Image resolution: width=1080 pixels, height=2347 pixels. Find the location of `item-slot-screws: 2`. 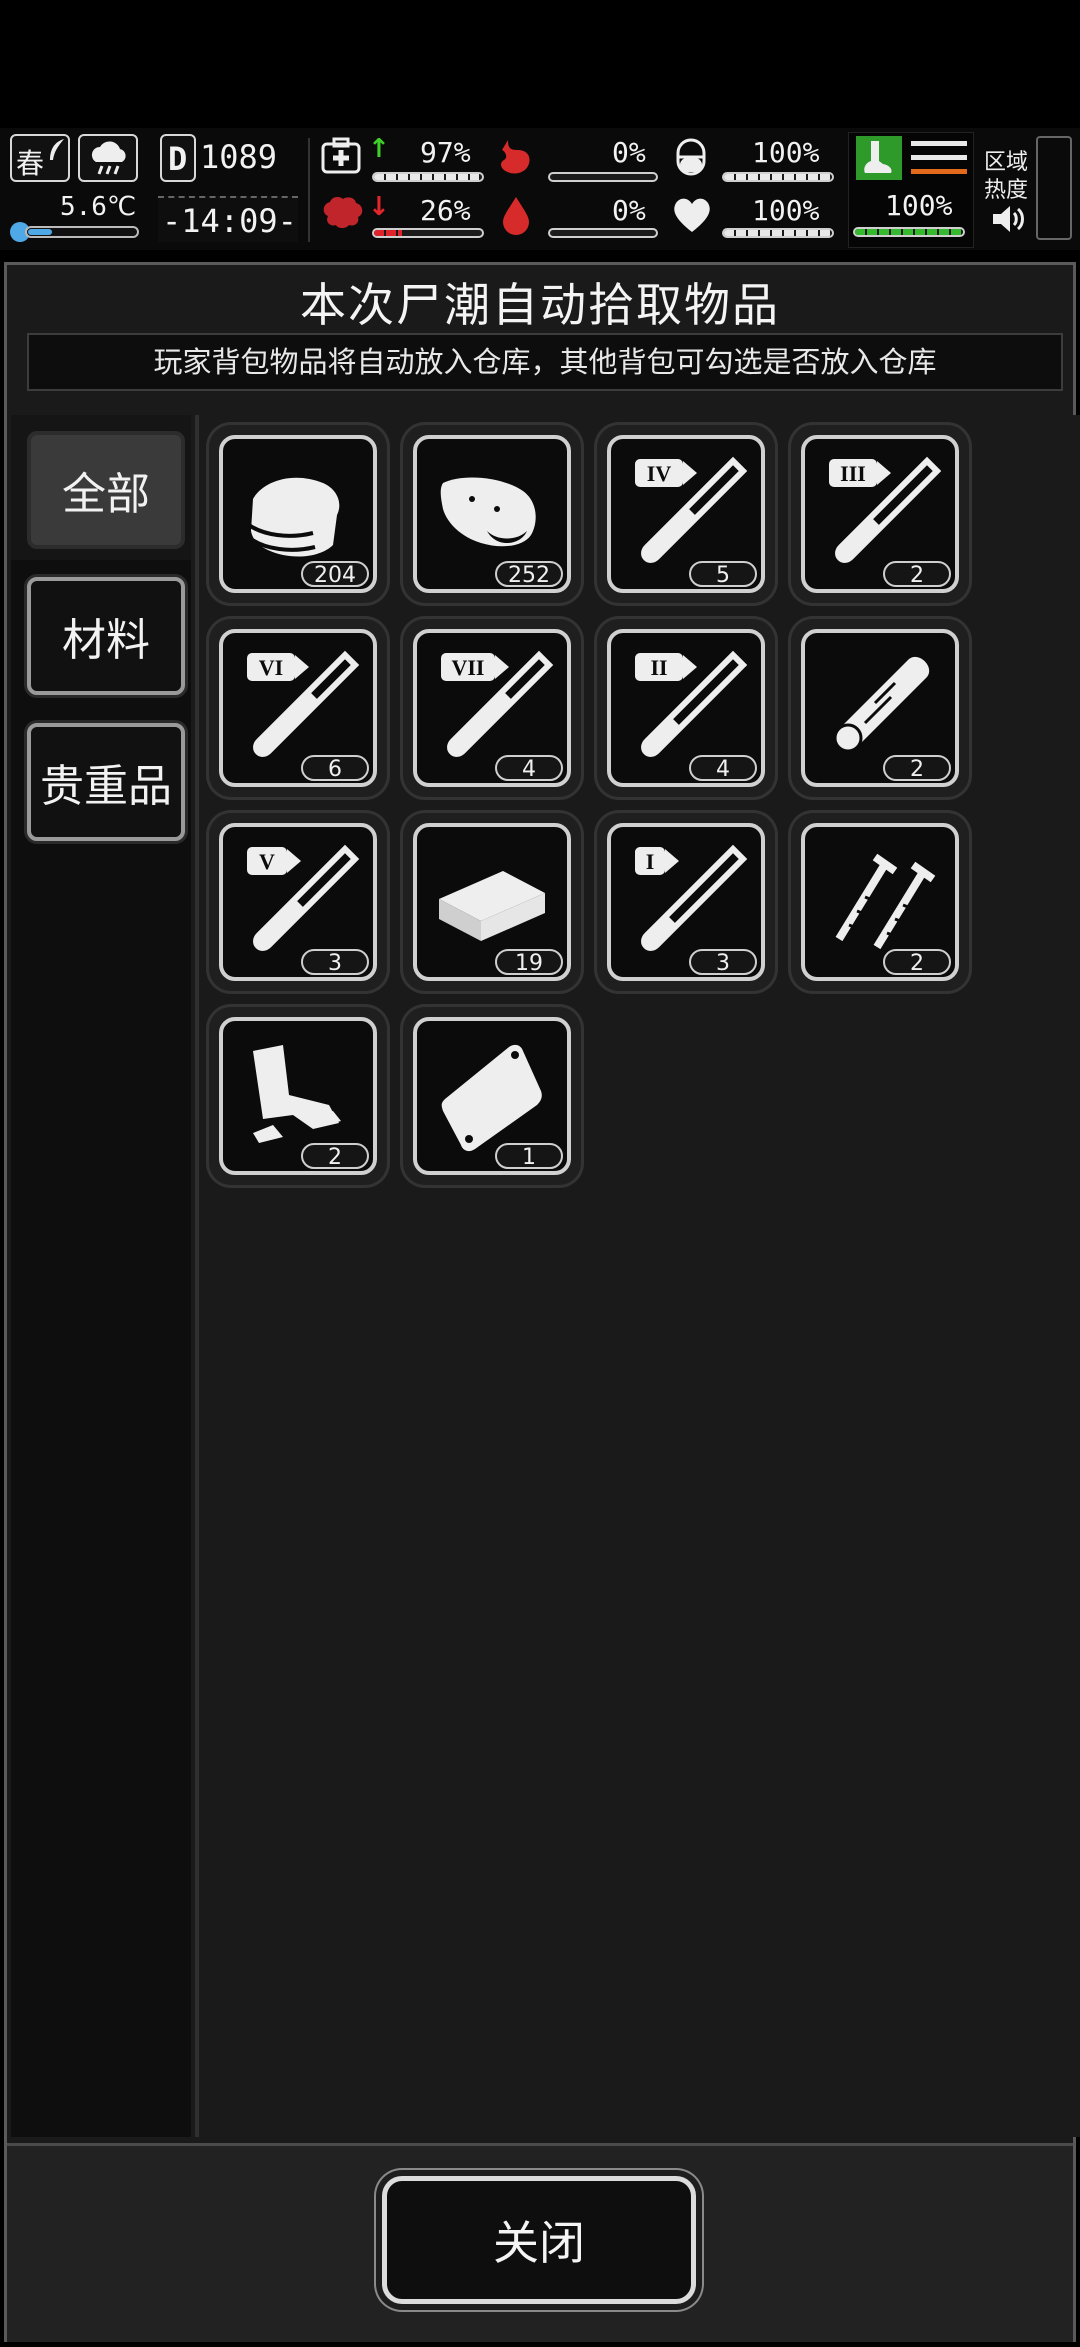

item-slot-screws: 2 is located at coordinates (880, 902).